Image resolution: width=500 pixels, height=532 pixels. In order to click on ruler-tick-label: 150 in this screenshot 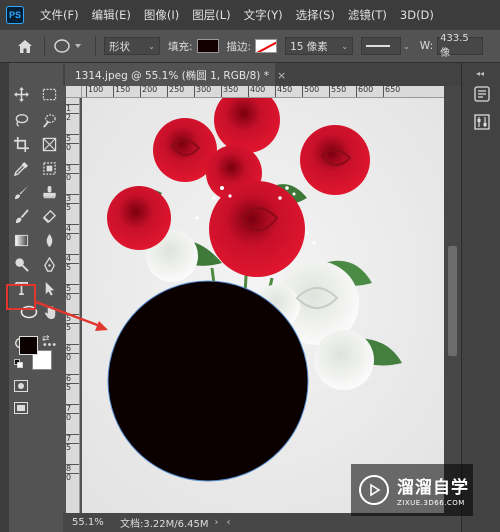, I will do `click(121, 91)`.